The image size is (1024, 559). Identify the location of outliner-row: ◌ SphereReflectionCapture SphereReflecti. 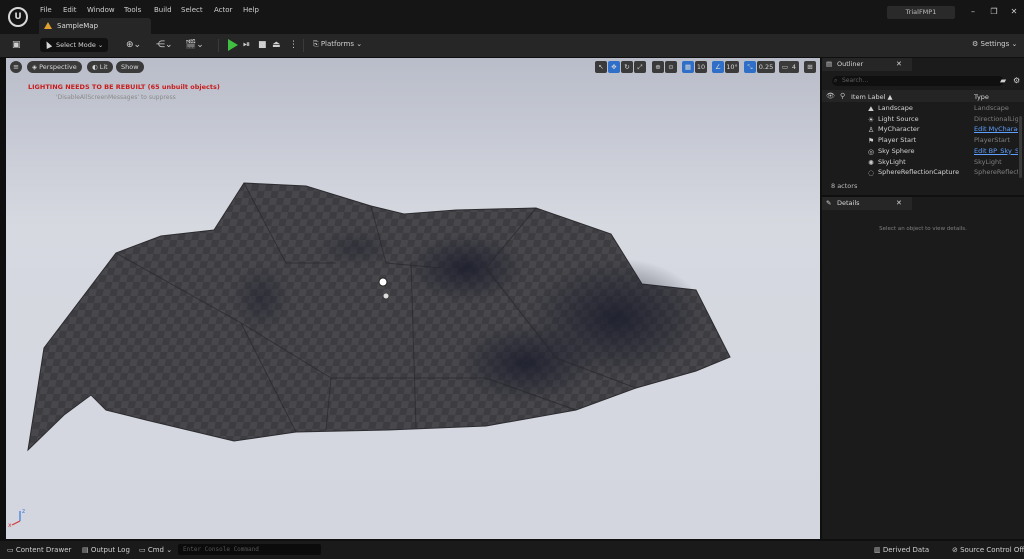
(920, 173).